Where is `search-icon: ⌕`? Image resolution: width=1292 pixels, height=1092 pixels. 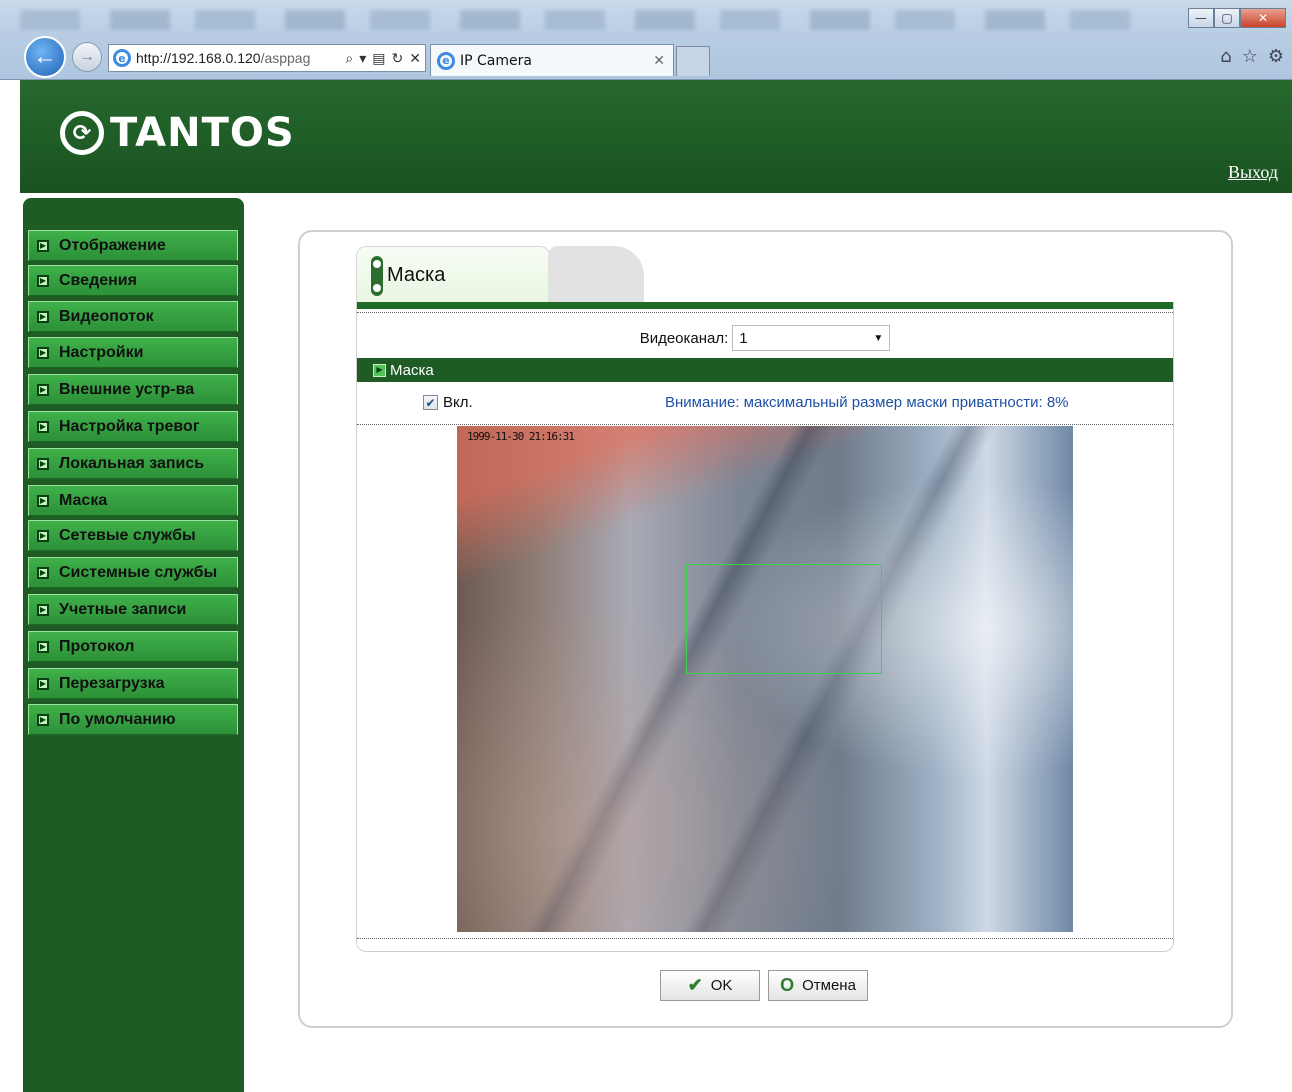
search-icon: ⌕ is located at coordinates (349, 58).